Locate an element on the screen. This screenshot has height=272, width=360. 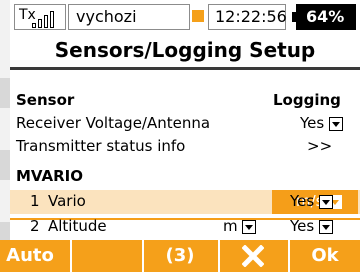
tx-signal-indicator: Tx is located at coordinates (40, 17).